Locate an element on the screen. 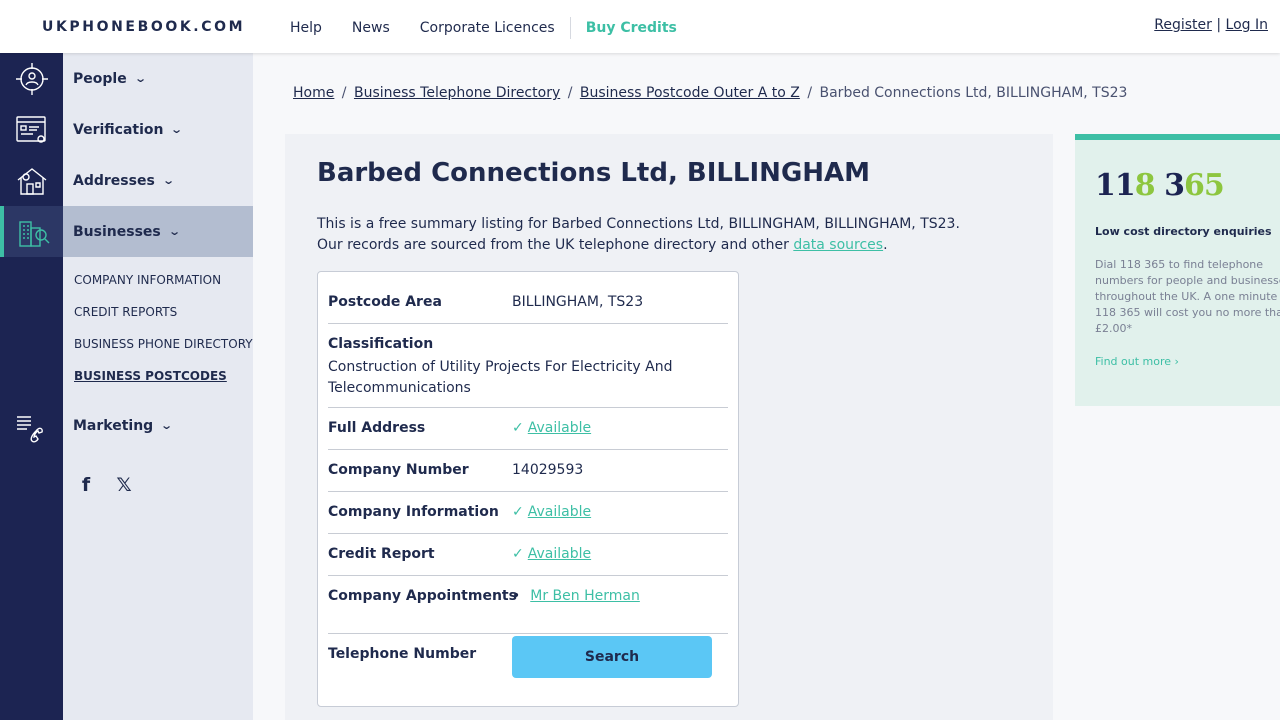 The image size is (1280, 720). company-number-value: 14029593 is located at coordinates (548, 470).